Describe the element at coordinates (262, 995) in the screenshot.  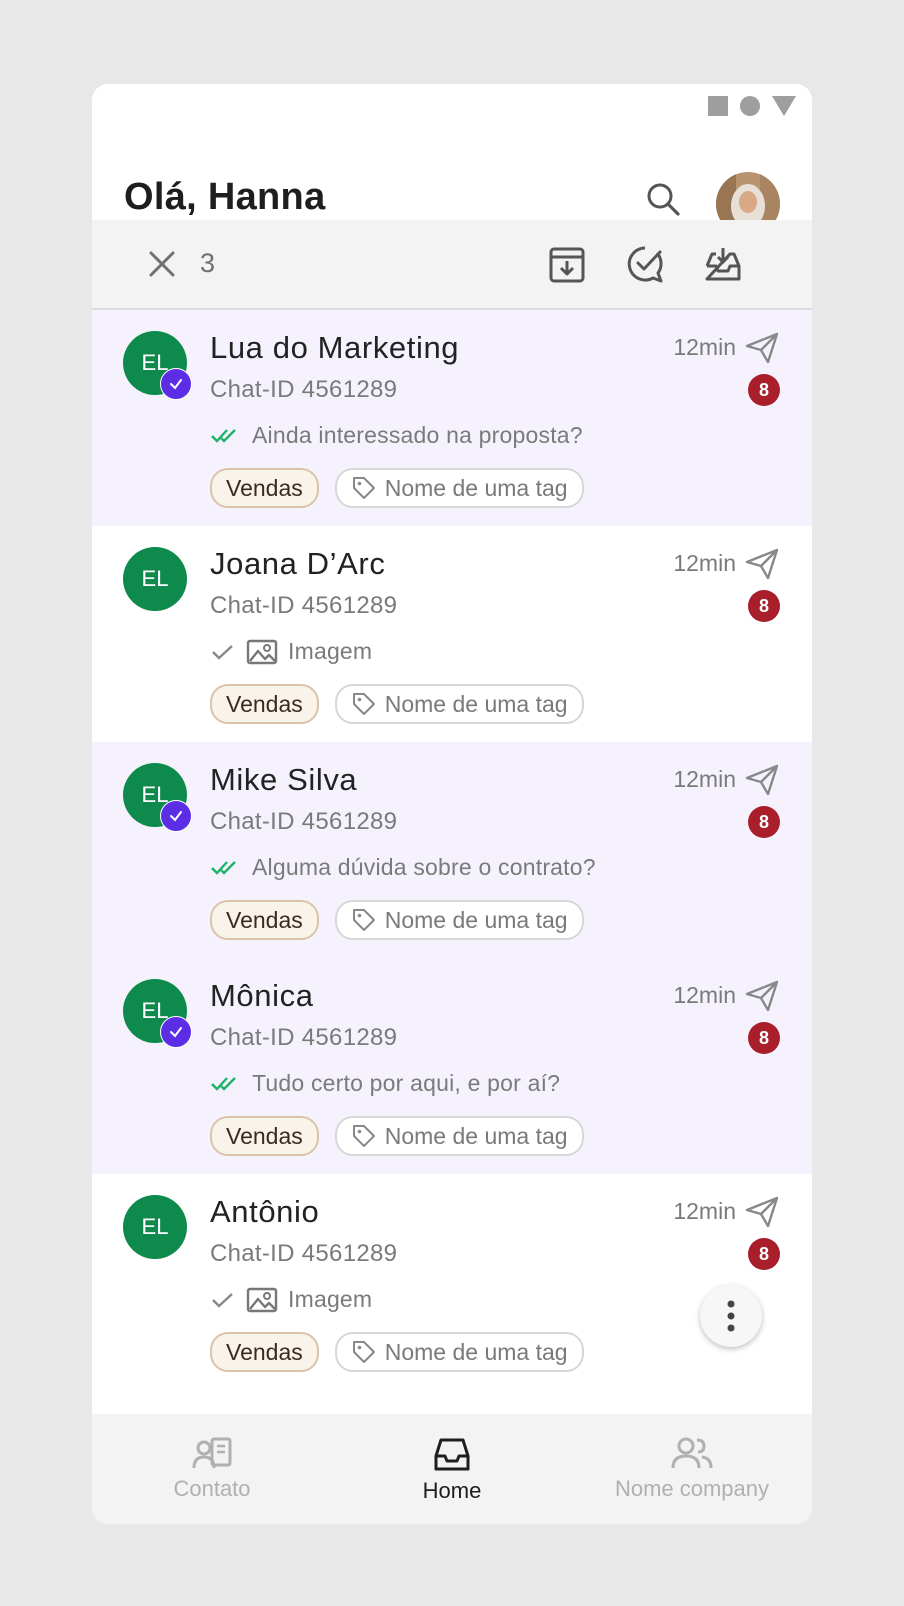
I see `contact-name: Mônica` at that location.